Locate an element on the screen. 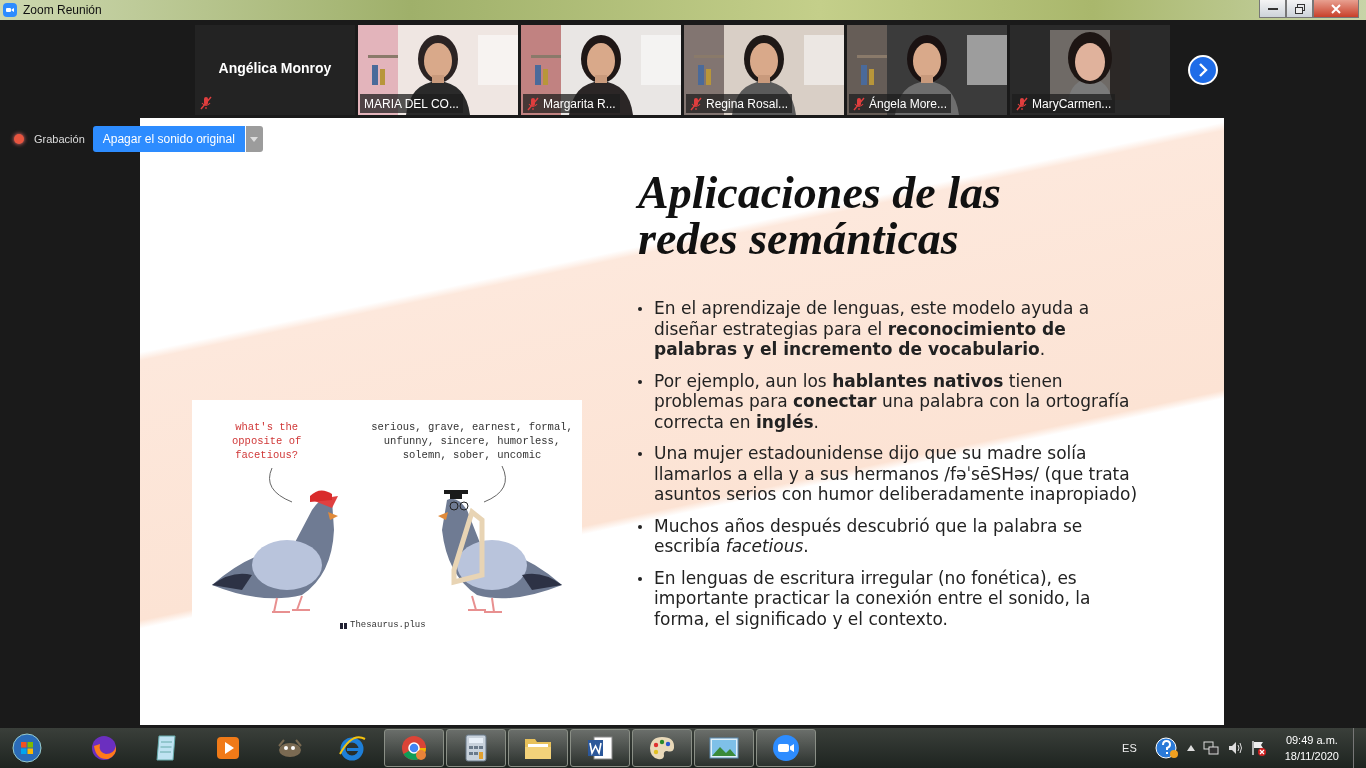 This screenshot has height=768, width=1366. language-indicator: ES is located at coordinates (1129, 748).